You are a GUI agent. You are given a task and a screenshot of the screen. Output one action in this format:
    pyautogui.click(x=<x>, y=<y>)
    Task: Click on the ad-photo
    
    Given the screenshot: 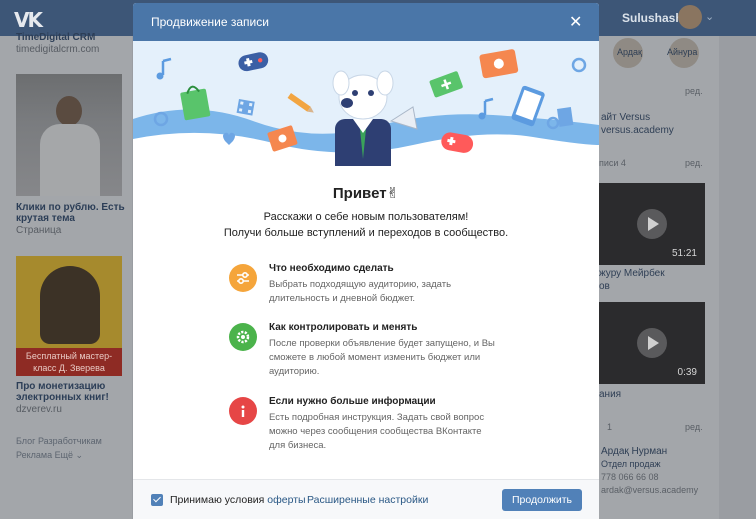 What is the action you would take?
    pyautogui.click(x=69, y=135)
    